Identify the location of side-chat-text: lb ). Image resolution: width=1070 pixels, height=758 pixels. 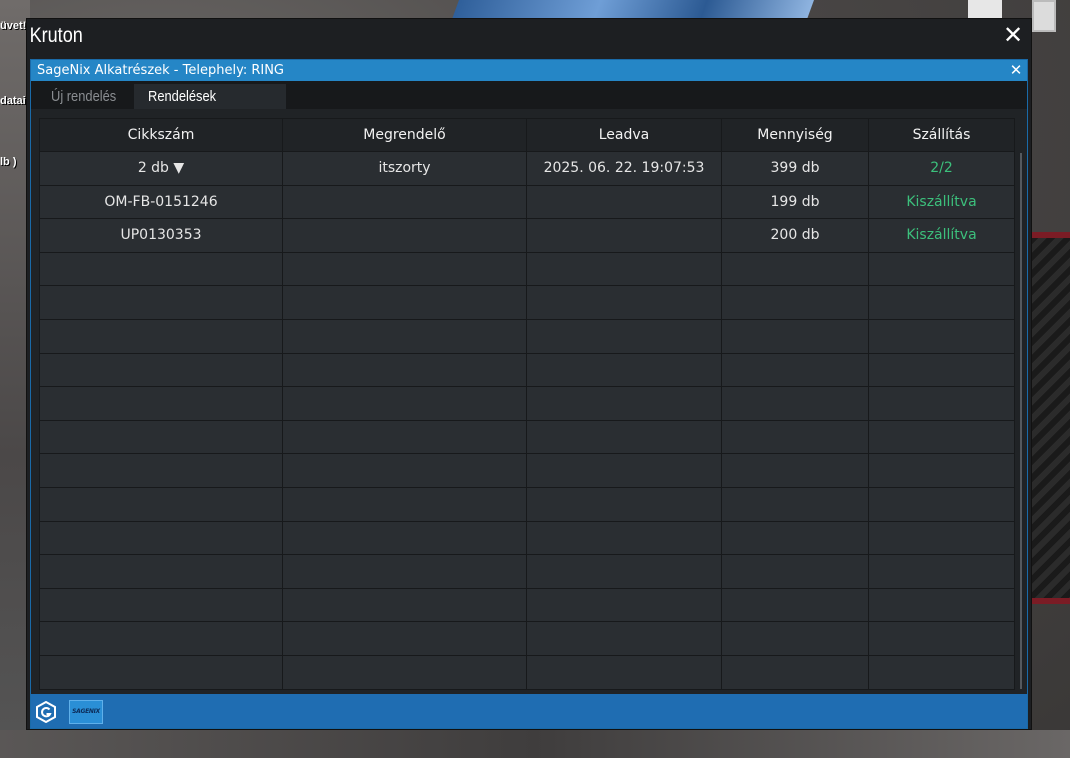
(8, 162).